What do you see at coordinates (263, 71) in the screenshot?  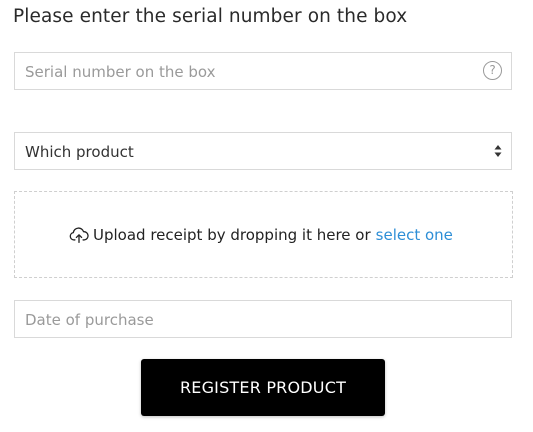 I see `serial-number-input: Serial number on the box ?` at bounding box center [263, 71].